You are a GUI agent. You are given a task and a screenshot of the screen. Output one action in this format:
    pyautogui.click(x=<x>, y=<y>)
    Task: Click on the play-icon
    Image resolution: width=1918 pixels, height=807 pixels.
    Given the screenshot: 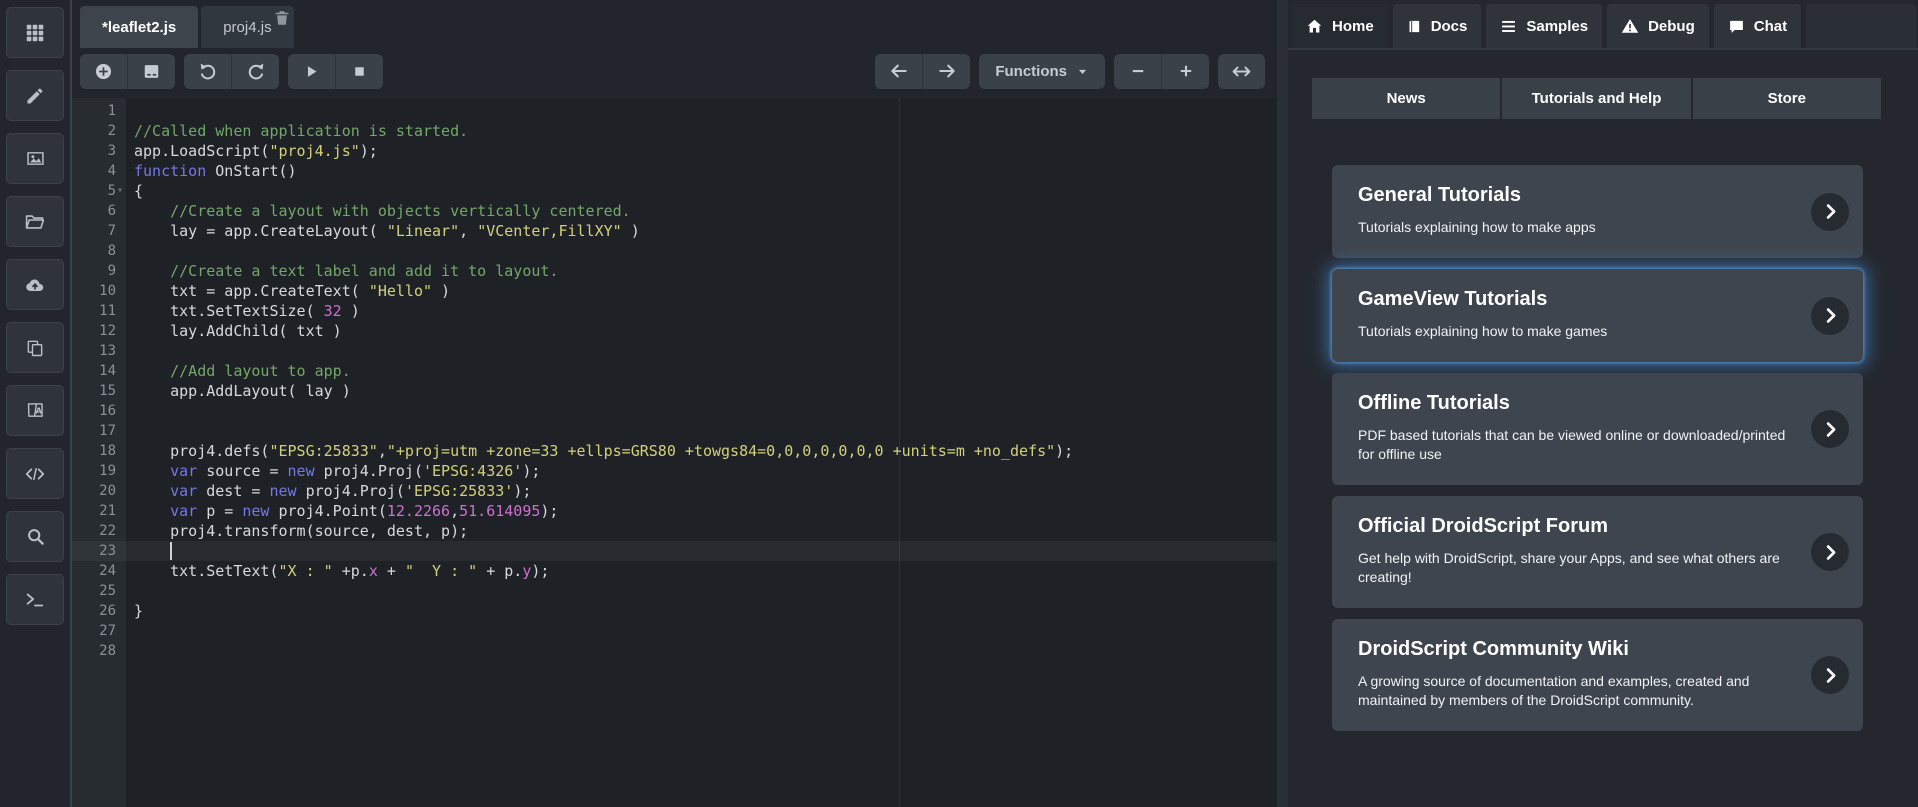 What is the action you would take?
    pyautogui.click(x=311, y=71)
    